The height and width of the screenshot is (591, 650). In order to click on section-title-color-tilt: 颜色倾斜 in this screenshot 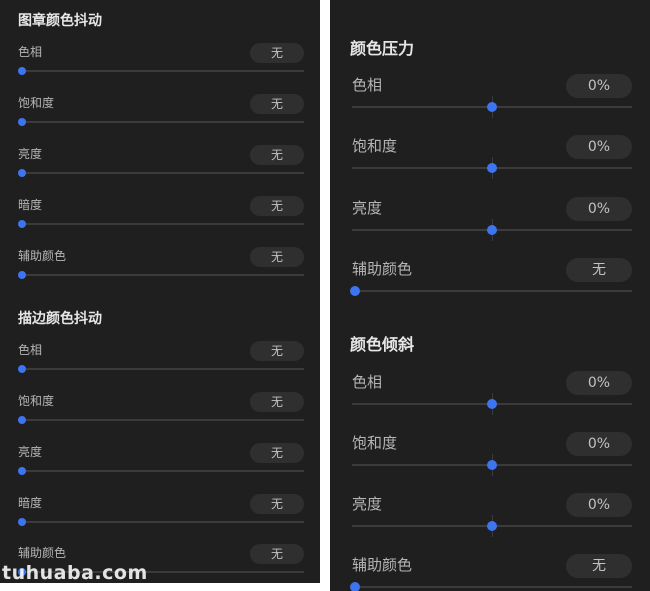, I will do `click(382, 344)`.